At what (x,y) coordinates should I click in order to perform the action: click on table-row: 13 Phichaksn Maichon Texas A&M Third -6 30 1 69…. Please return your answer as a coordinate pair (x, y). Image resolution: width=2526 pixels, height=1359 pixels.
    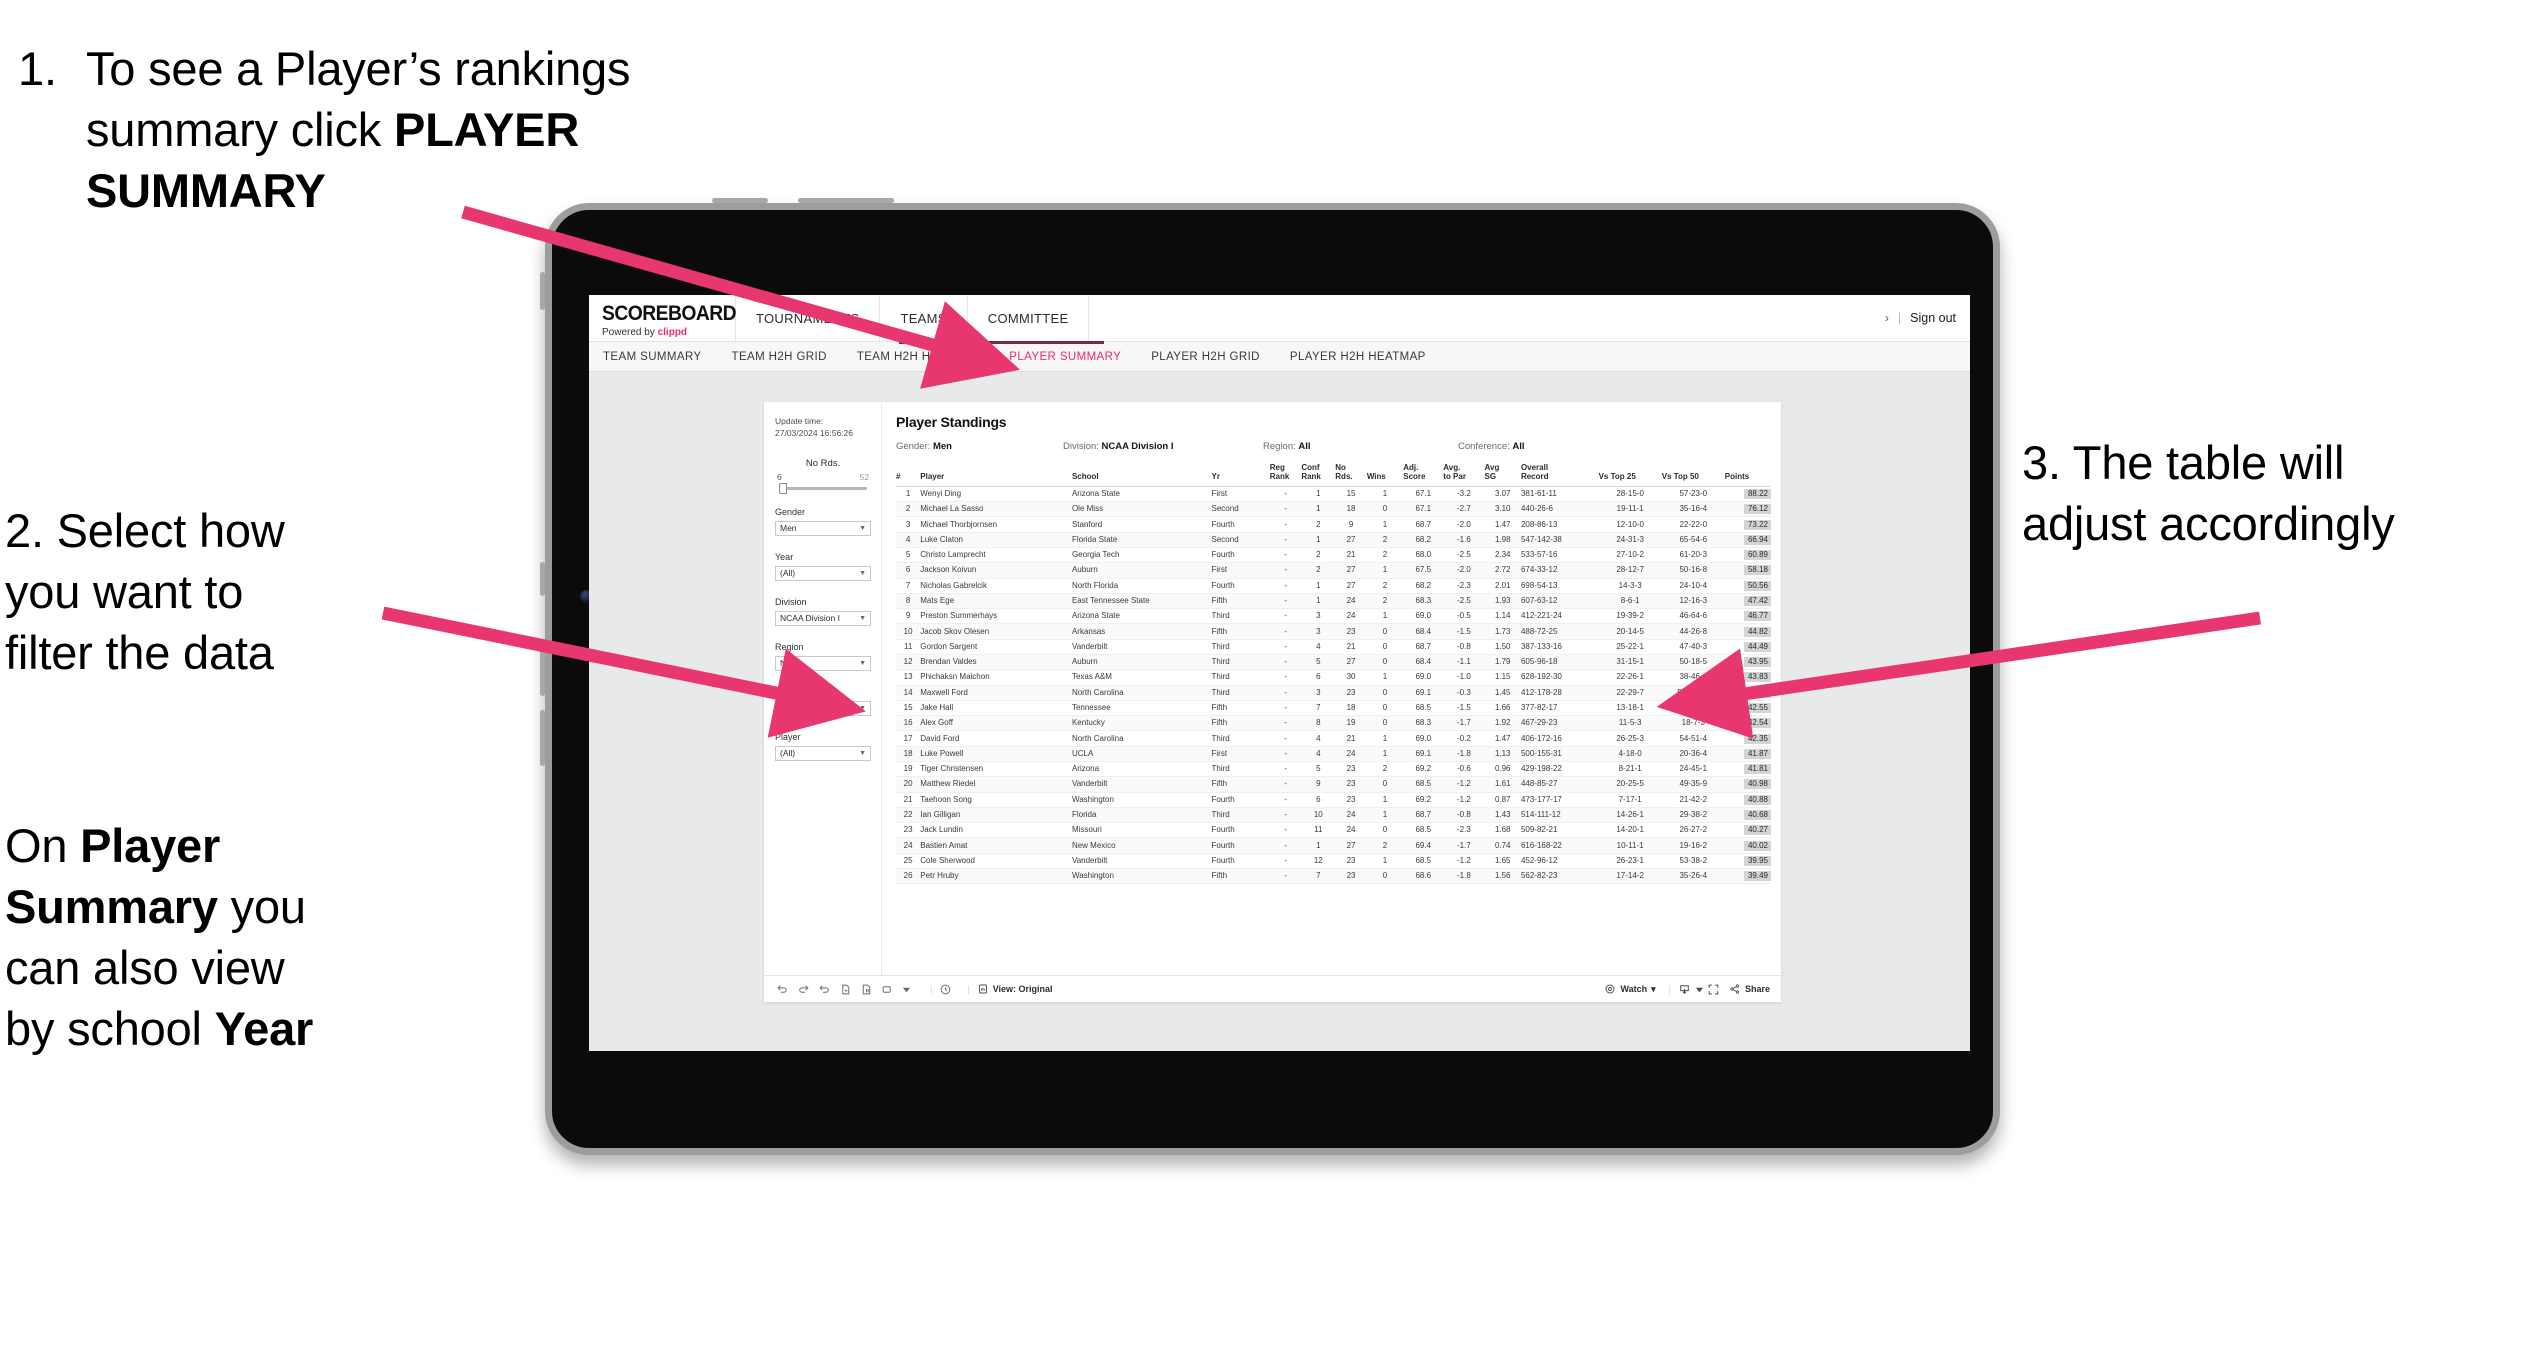
    Looking at the image, I should click on (1333, 677).